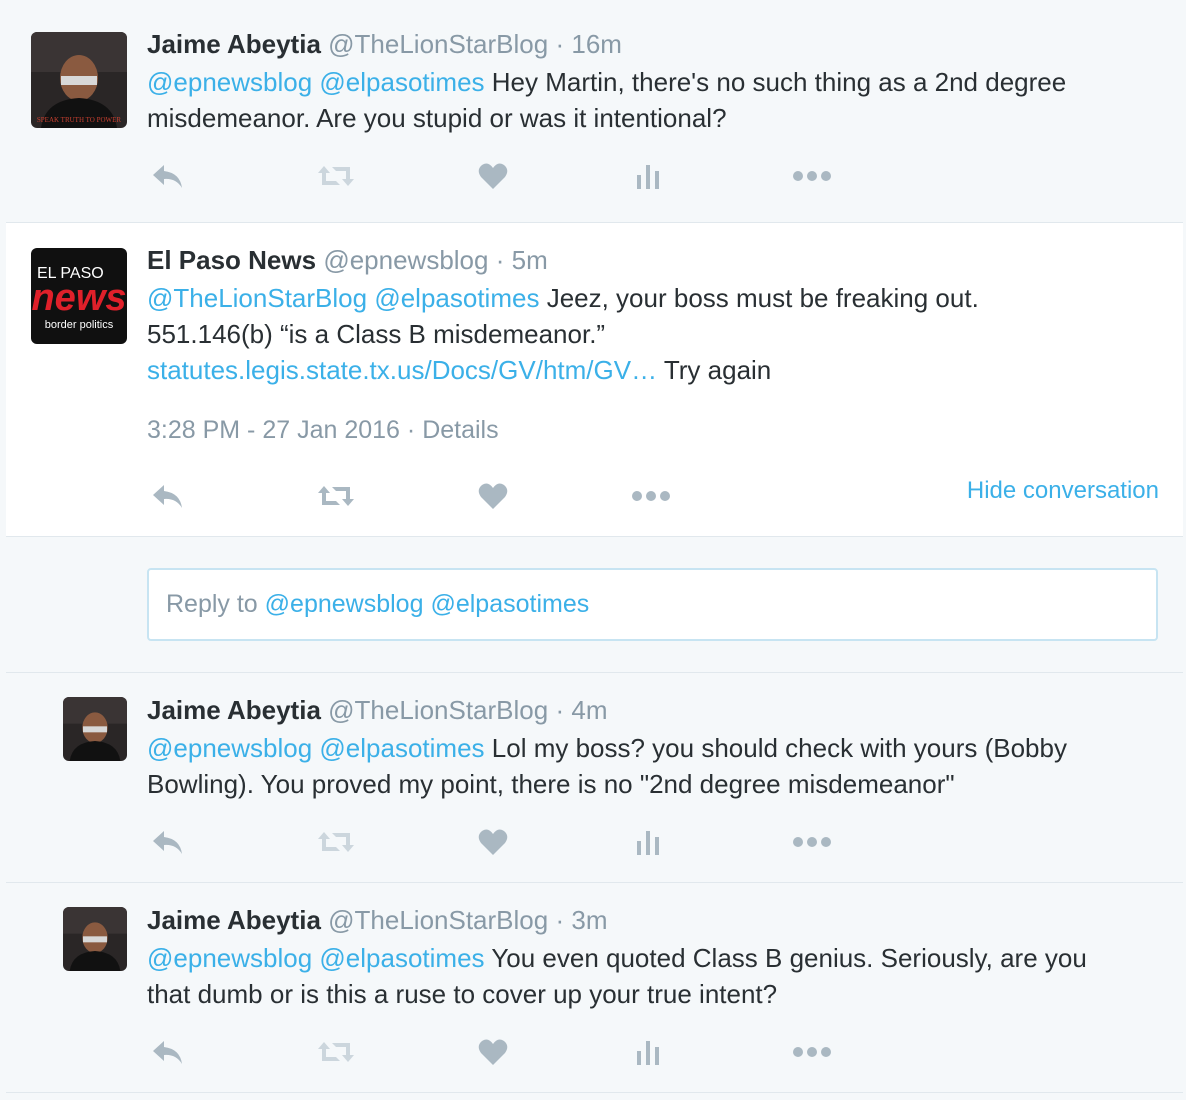 The image size is (1186, 1100). Describe the element at coordinates (79, 80) in the screenshot. I see `avatar-jaime: SPEAK TRUTH TO POWER` at that location.